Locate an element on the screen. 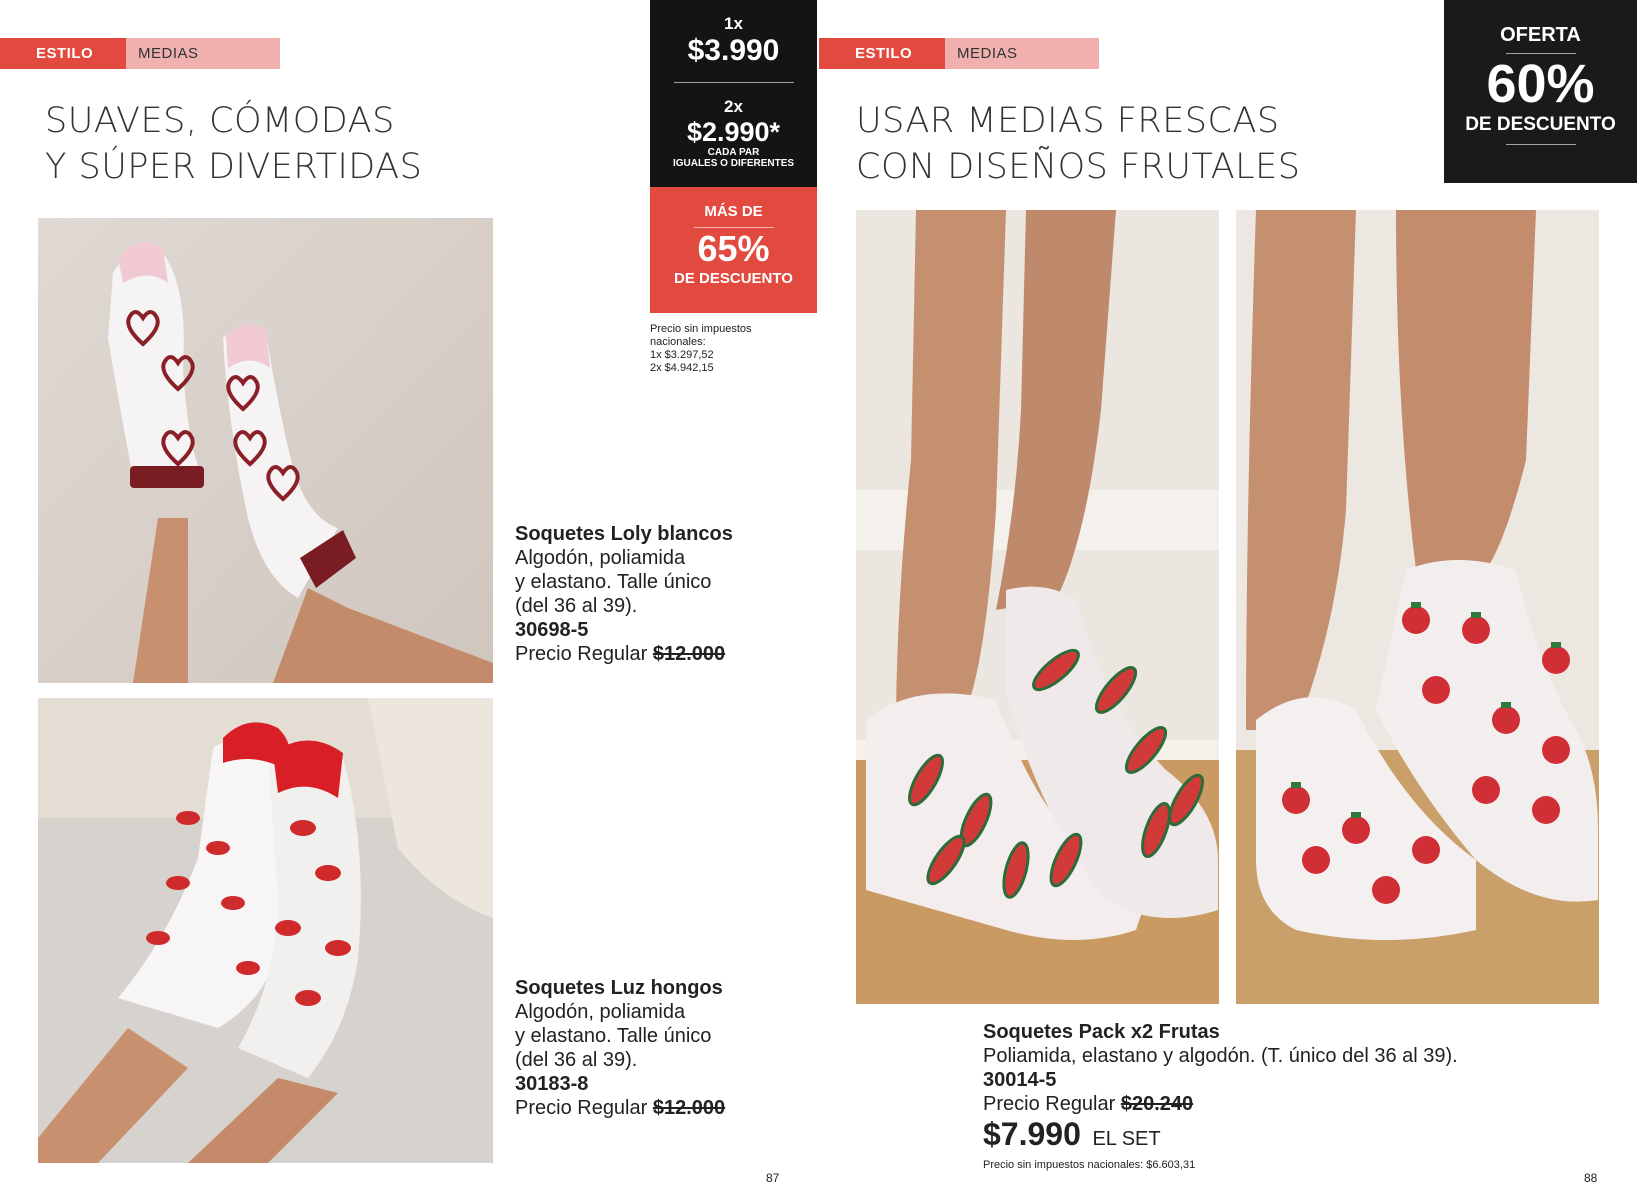 This screenshot has height=1200, width=1638. tax-note-line: 2x $4.942,15 is located at coordinates (682, 368).